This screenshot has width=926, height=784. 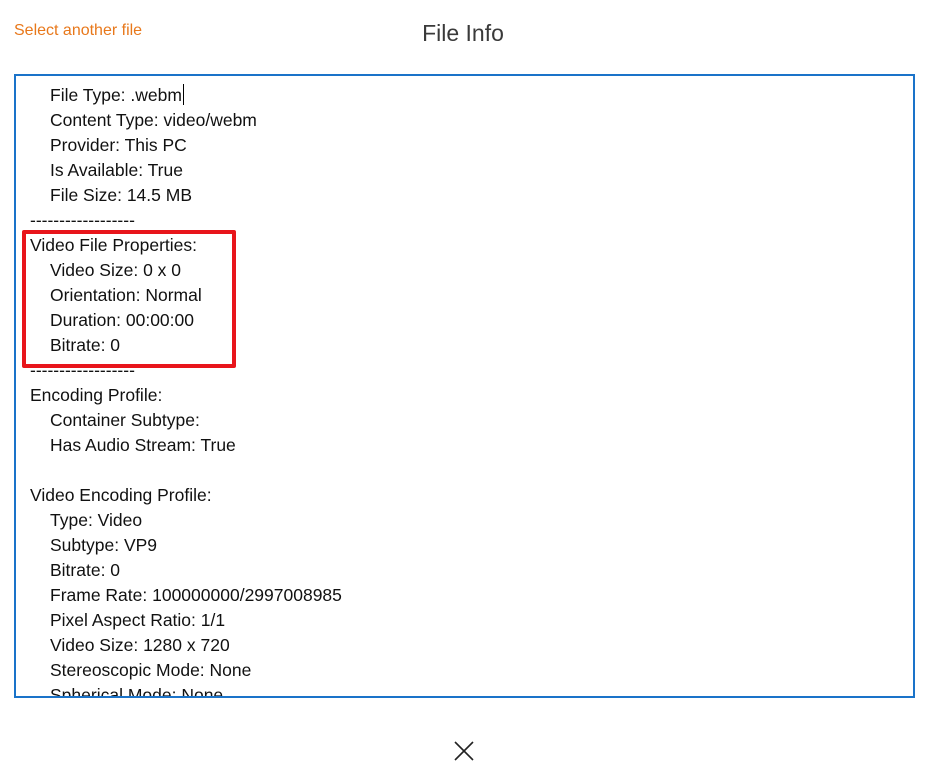 I want to click on info-line-text: Frame Rate: 100000000/2997008985, so click(x=196, y=595).